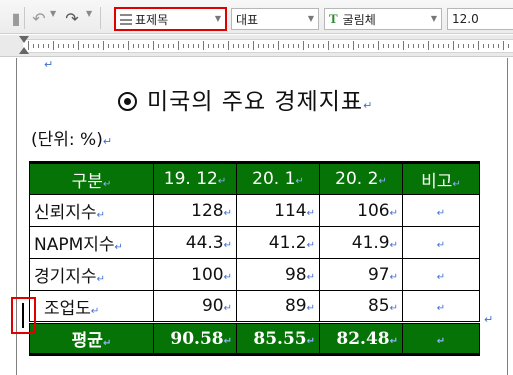 Image resolution: width=513 pixels, height=375 pixels. I want to click on table-cell: 85.55↵, so click(278, 338).